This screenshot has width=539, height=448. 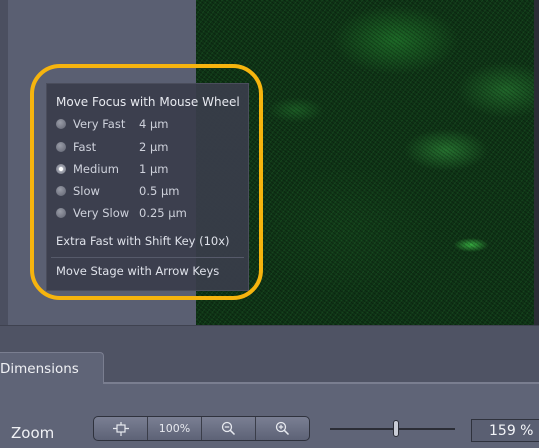 I want to click on speed-value: 2 µm, so click(x=154, y=147).